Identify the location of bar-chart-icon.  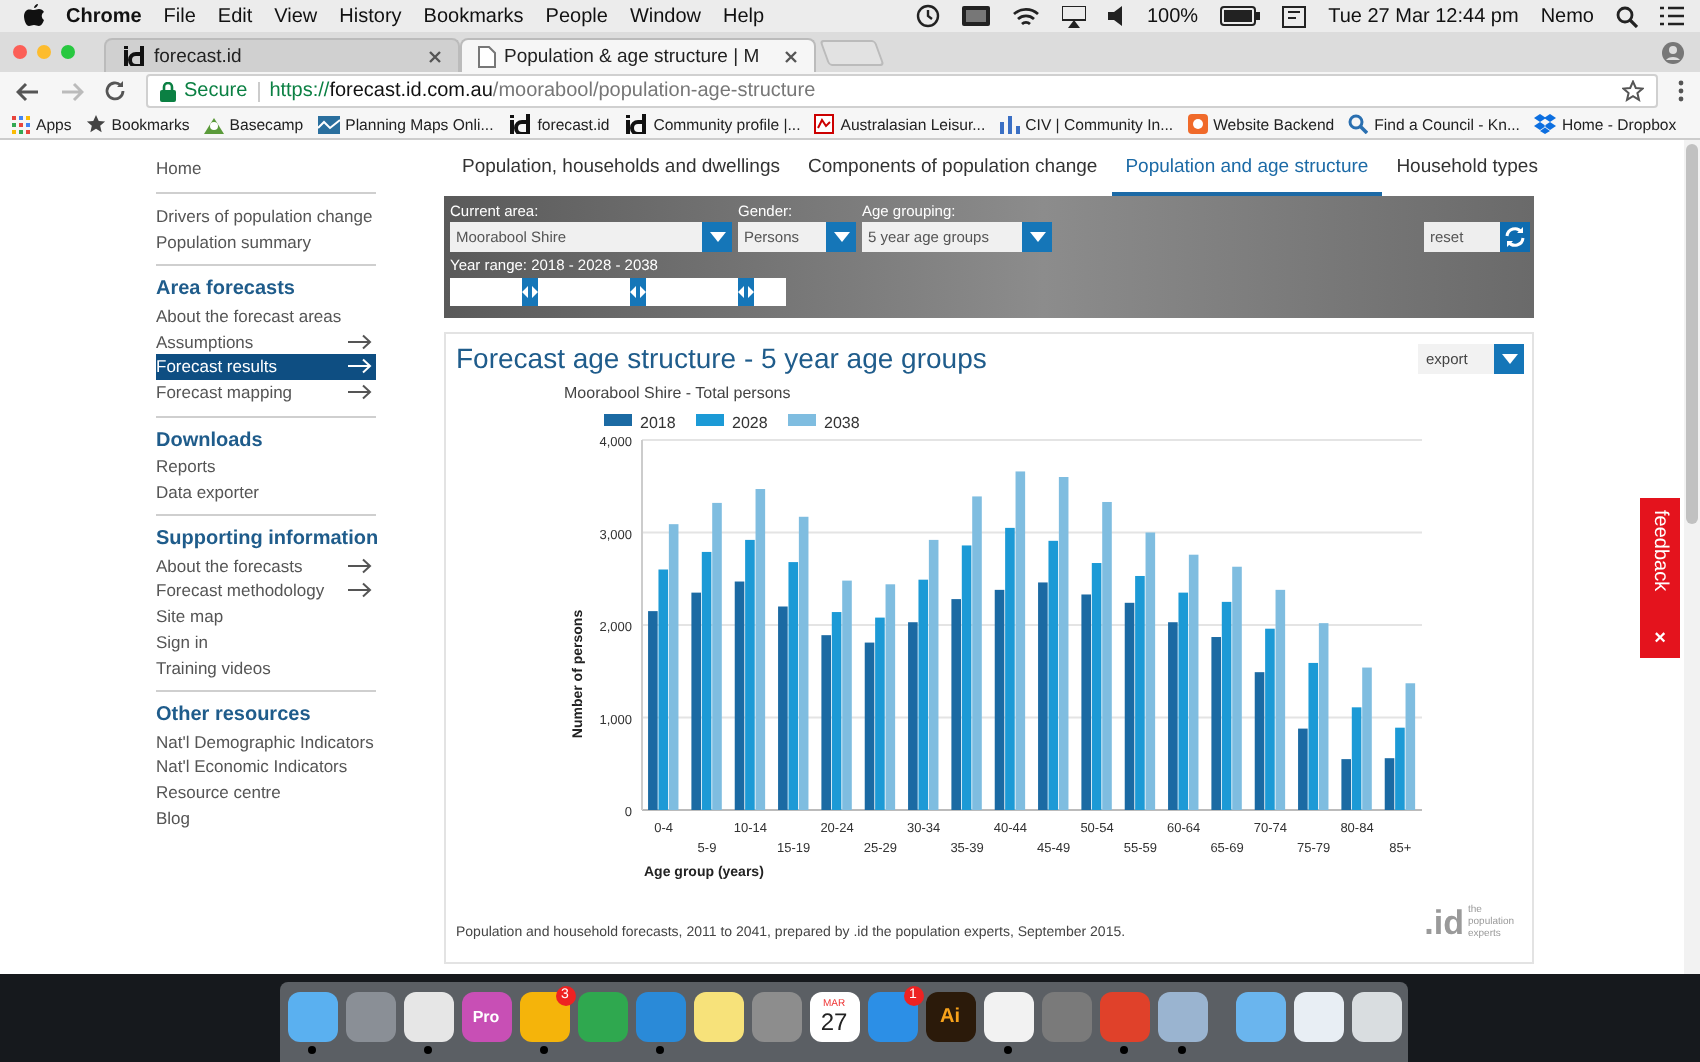
(1009, 124).